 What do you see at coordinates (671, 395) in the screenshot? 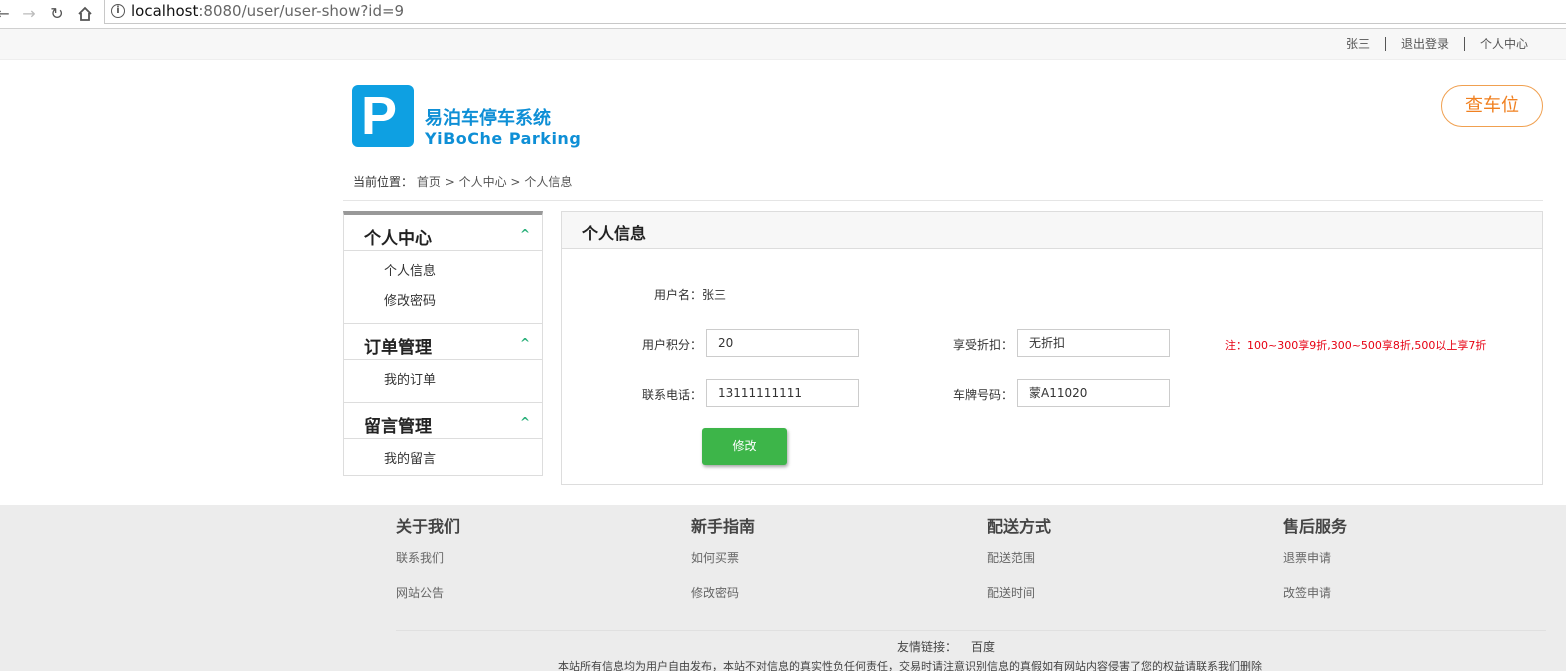
I see `phone-label: 联系电话：` at bounding box center [671, 395].